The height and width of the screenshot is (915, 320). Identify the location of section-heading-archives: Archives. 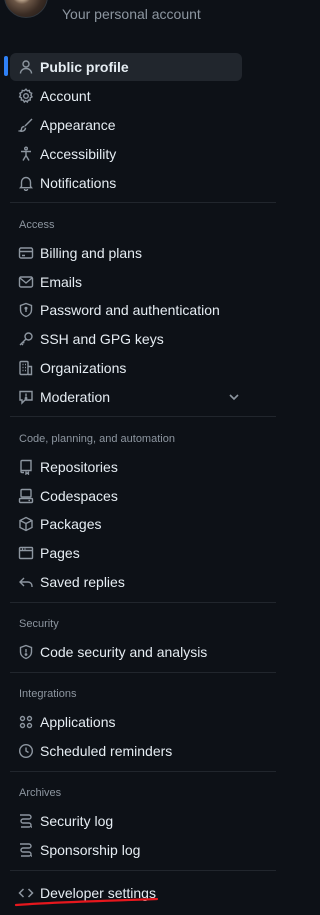
(40, 793).